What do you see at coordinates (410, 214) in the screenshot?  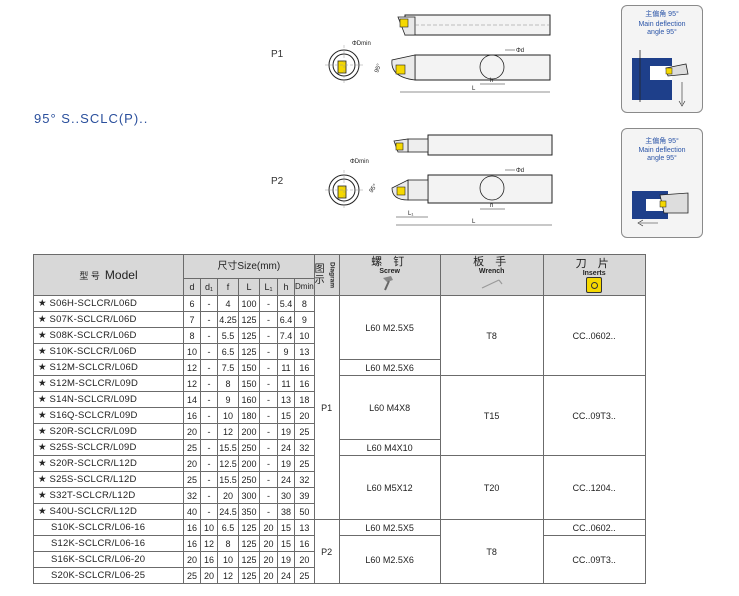 I see `L1-label: L₁` at bounding box center [410, 214].